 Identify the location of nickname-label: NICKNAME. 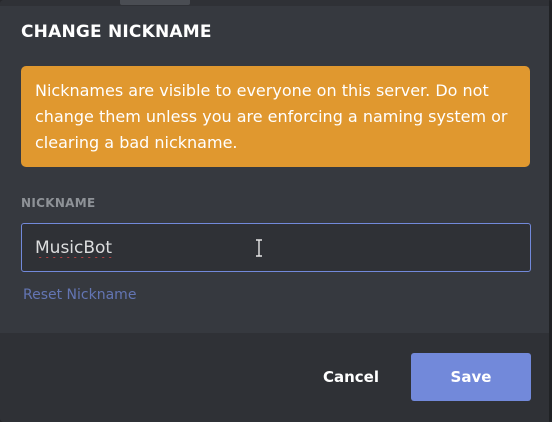
(58, 203).